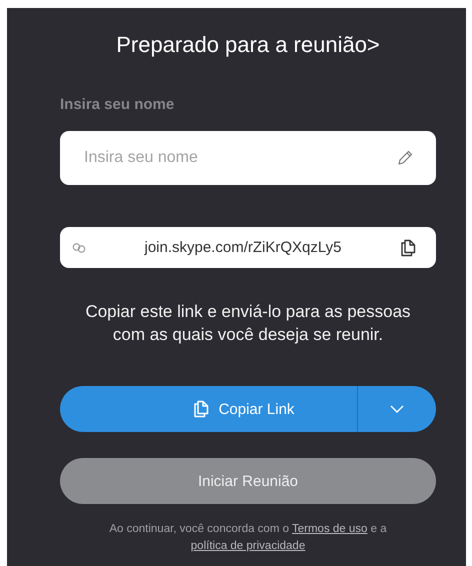 The image size is (472, 566). Describe the element at coordinates (248, 546) in the screenshot. I see `privacy-link: política de privacidade` at that location.